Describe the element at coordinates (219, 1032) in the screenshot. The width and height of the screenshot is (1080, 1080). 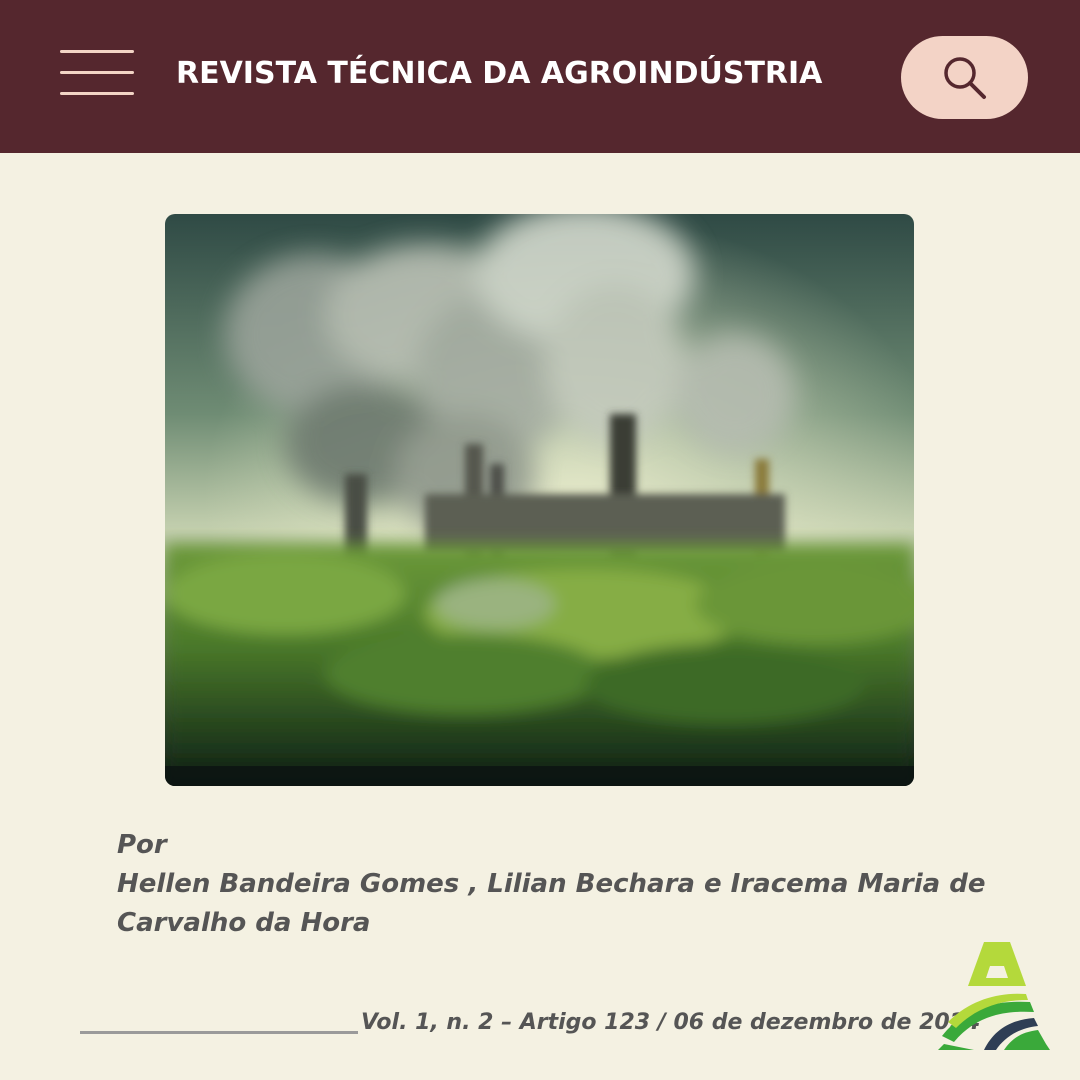
I see `footer-divider` at that location.